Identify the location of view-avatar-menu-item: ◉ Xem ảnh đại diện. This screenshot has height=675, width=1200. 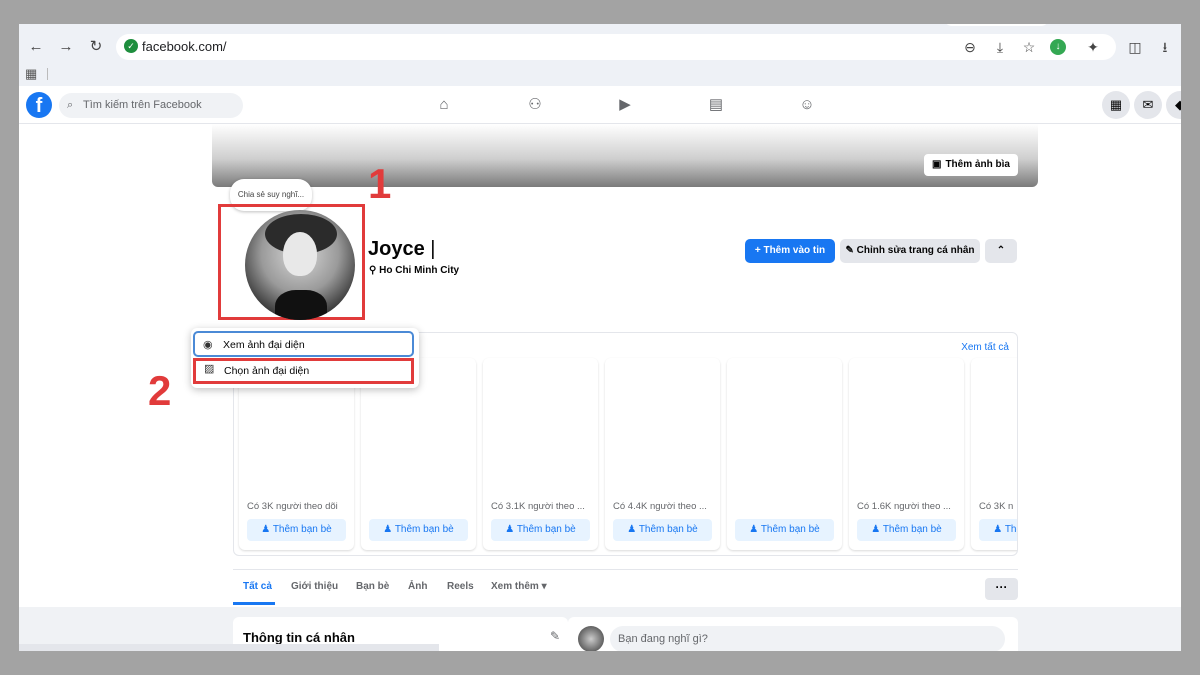
(303, 344).